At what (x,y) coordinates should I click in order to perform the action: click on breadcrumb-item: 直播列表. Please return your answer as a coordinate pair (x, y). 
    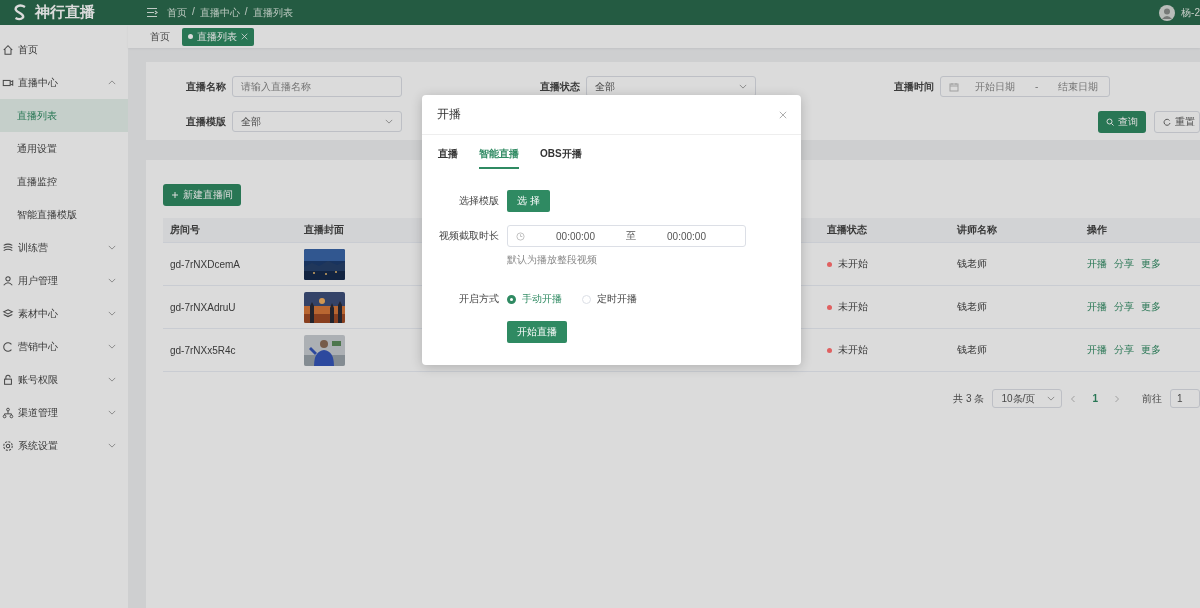
    Looking at the image, I should click on (272, 12).